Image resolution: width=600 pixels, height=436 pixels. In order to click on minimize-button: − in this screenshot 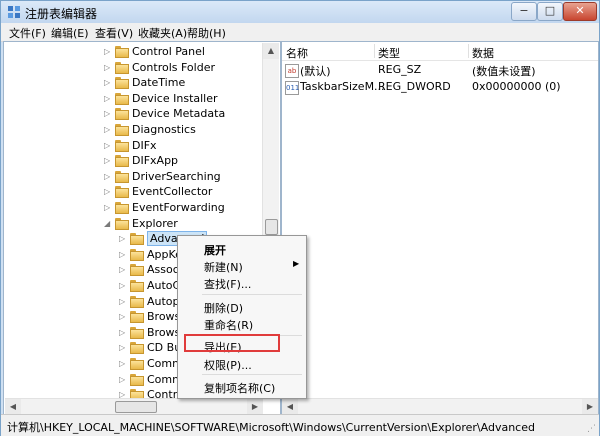, I will do `click(524, 11)`.